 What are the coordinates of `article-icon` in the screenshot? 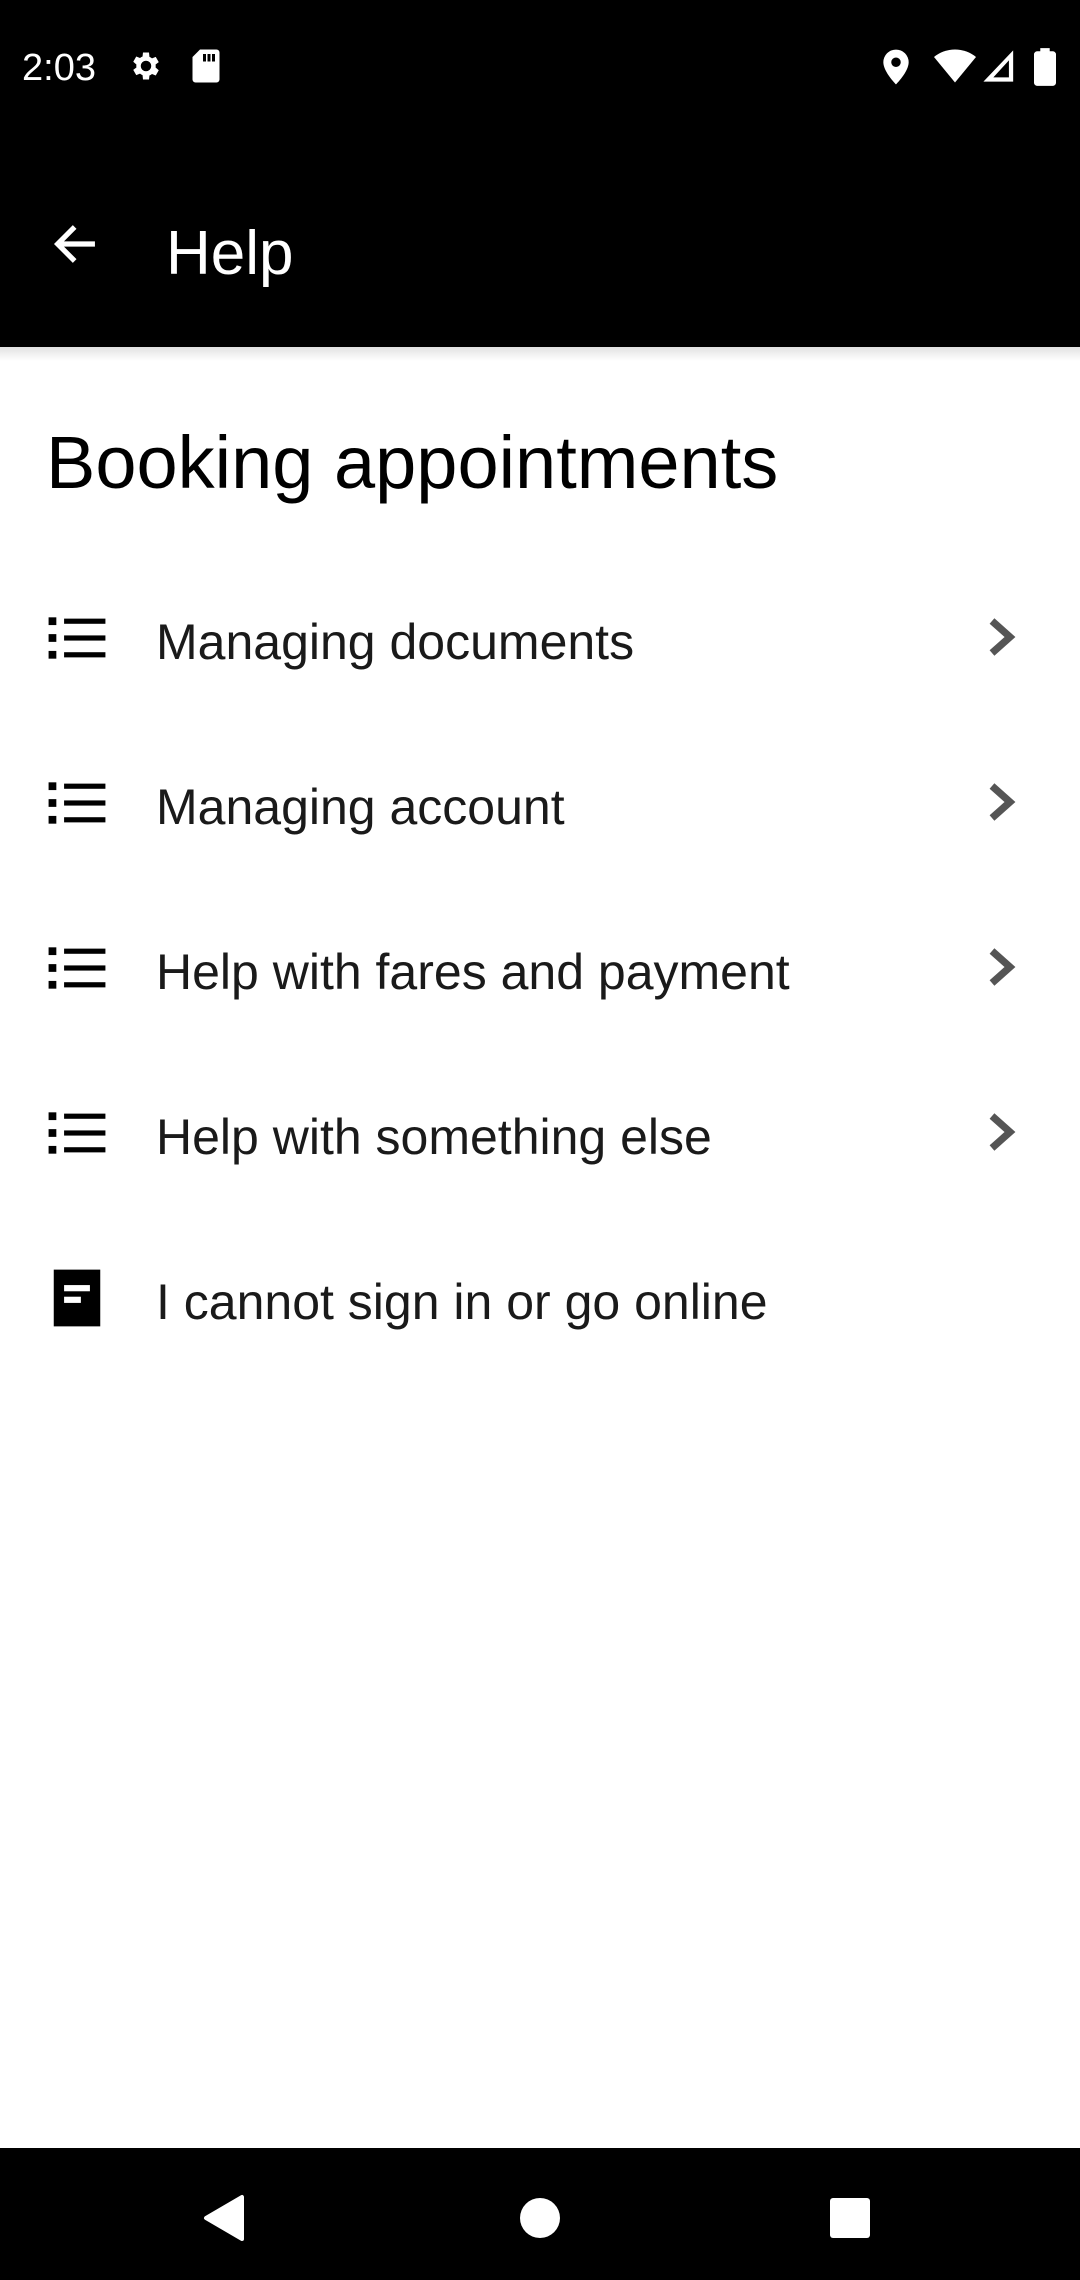 It's located at (77, 1298).